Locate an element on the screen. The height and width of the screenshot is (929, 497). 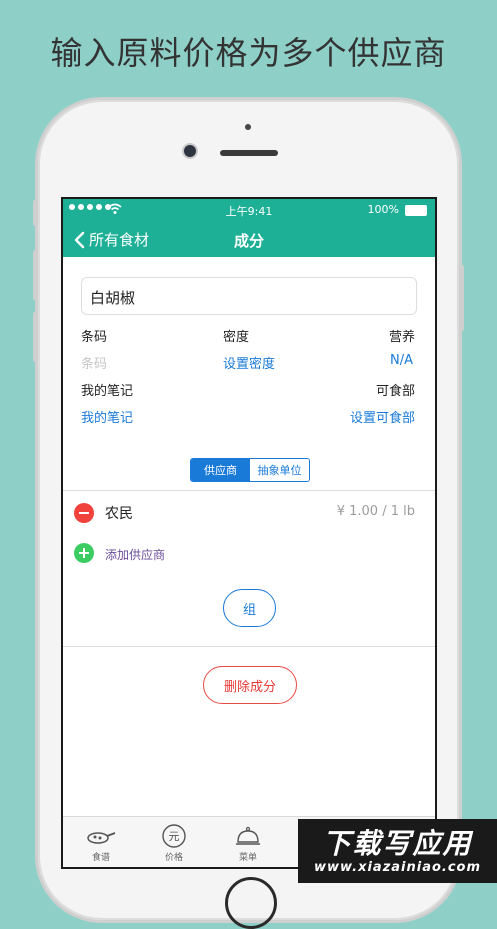
page-title: 成分 is located at coordinates (248, 241).